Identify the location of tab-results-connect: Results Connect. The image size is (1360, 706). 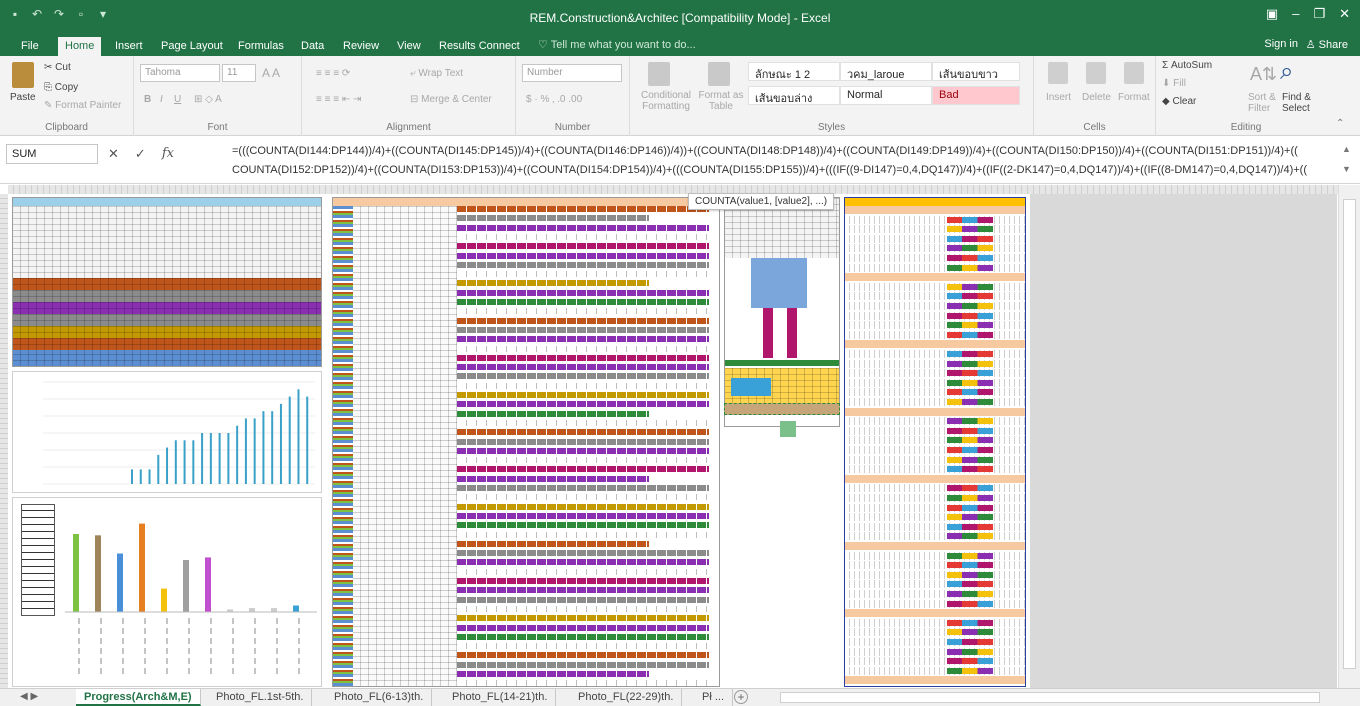
(479, 46).